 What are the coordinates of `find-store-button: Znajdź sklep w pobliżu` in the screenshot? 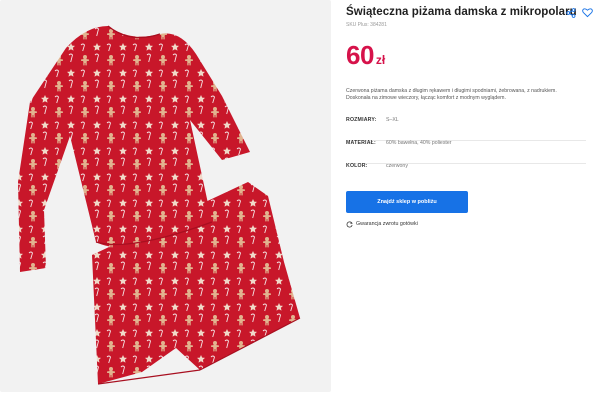 It's located at (407, 202).